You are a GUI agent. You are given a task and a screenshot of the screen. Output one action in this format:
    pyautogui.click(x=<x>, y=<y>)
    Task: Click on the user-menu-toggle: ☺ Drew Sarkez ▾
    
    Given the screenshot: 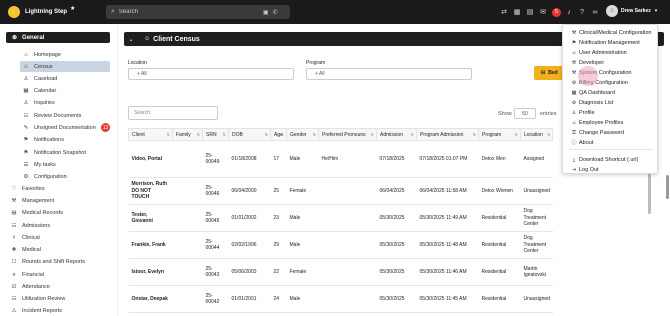 What is the action you would take?
    pyautogui.click(x=631, y=11)
    